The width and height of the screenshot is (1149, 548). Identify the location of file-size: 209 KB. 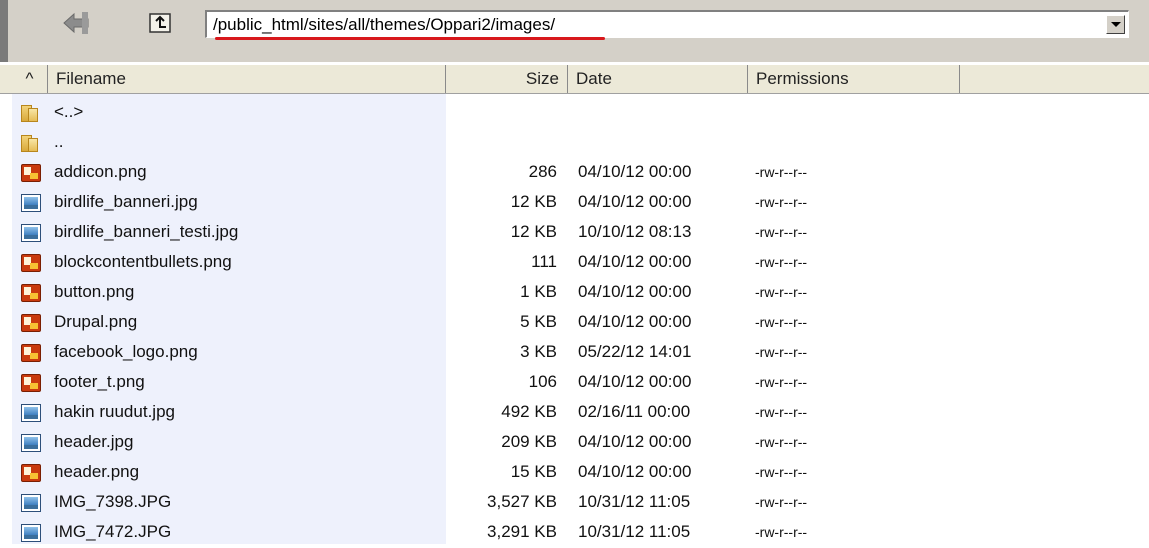
(529, 441).